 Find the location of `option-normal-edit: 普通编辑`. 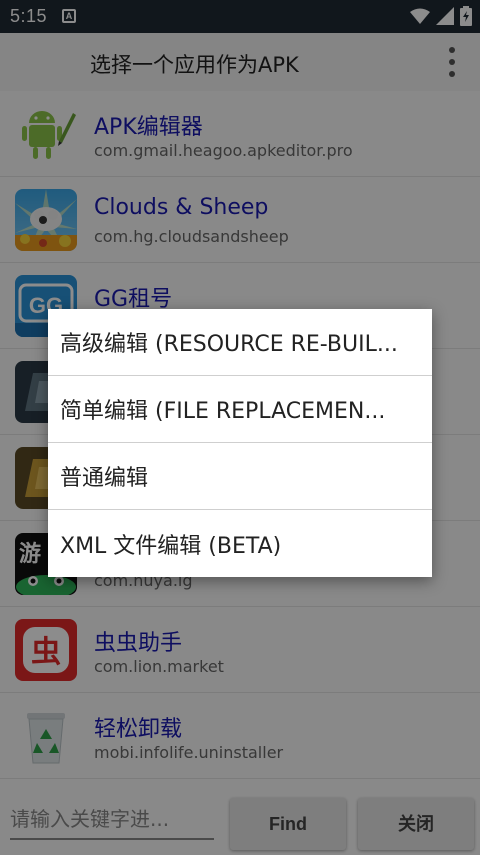

option-normal-edit: 普通编辑 is located at coordinates (240, 476).